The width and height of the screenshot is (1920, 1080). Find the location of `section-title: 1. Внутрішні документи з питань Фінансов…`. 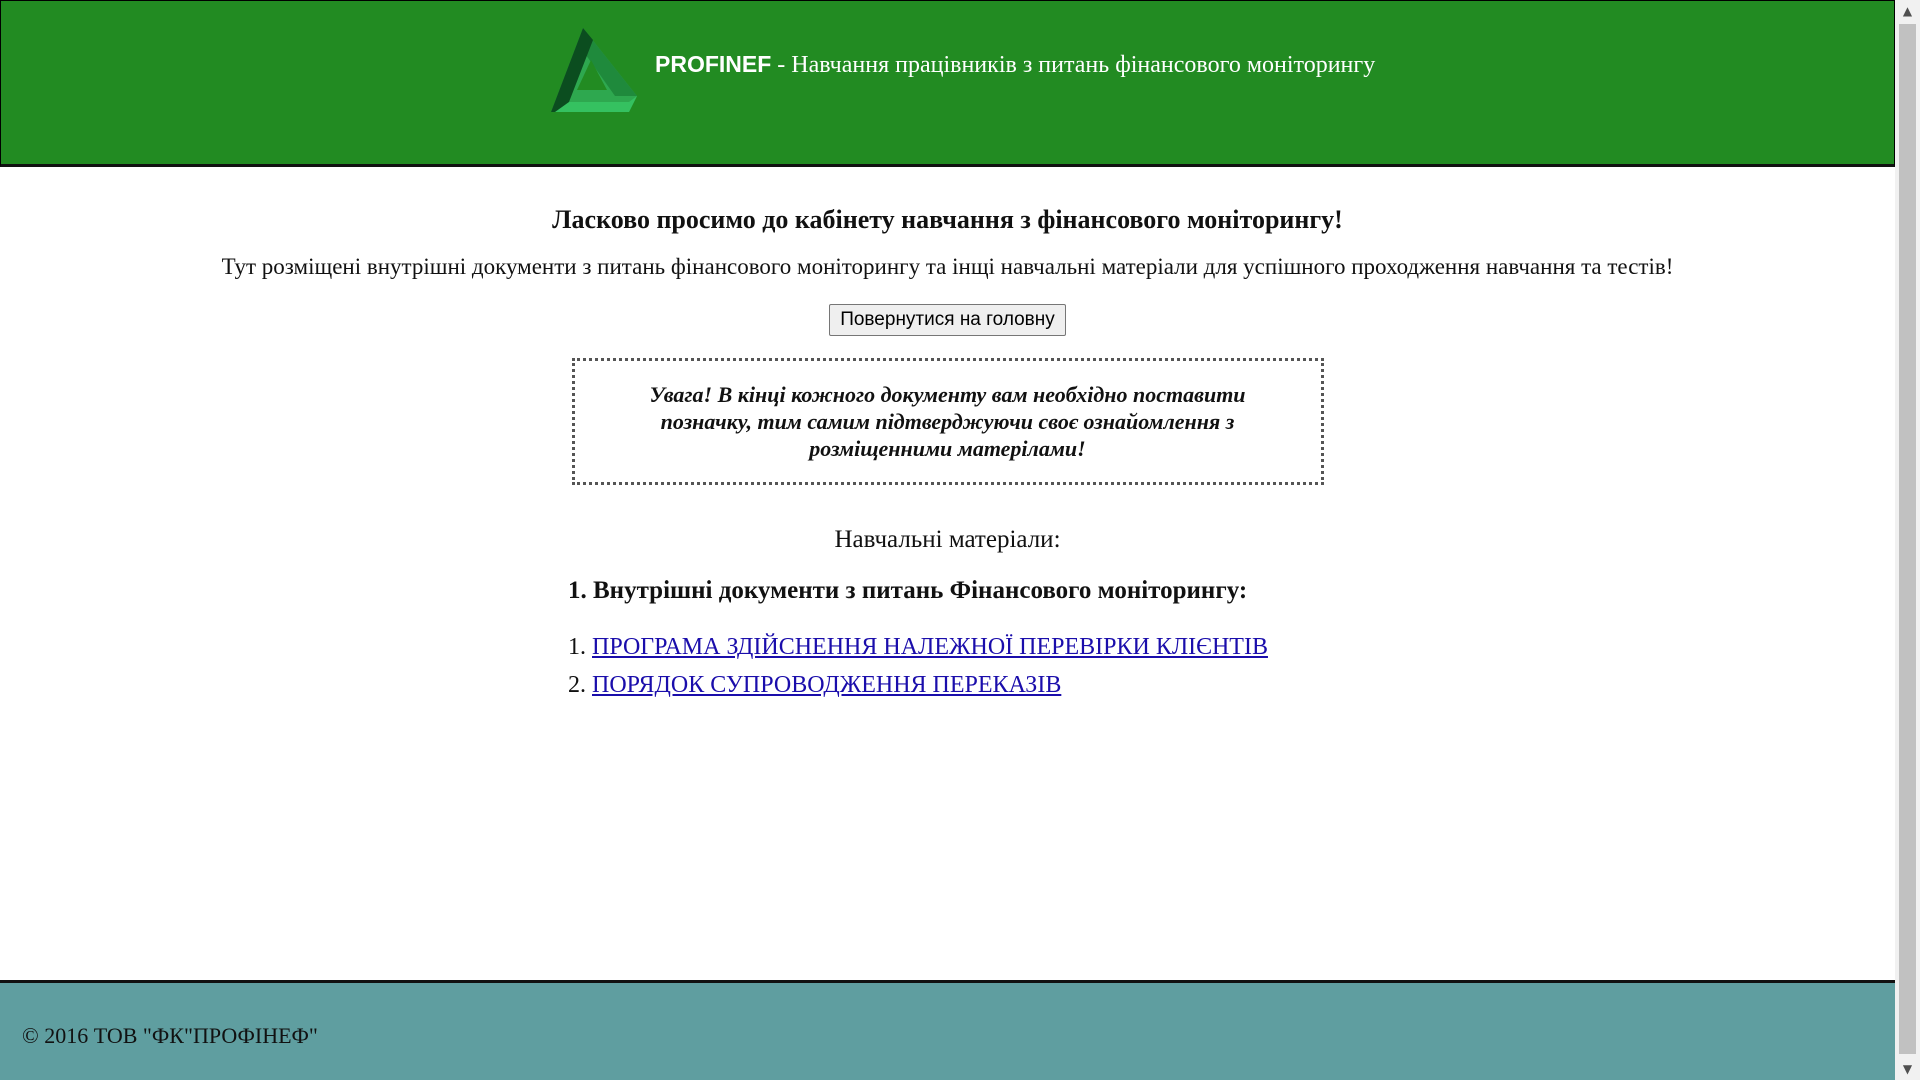

section-title: 1. Внутрішні документи з питань Фінансов… is located at coordinates (908, 590).